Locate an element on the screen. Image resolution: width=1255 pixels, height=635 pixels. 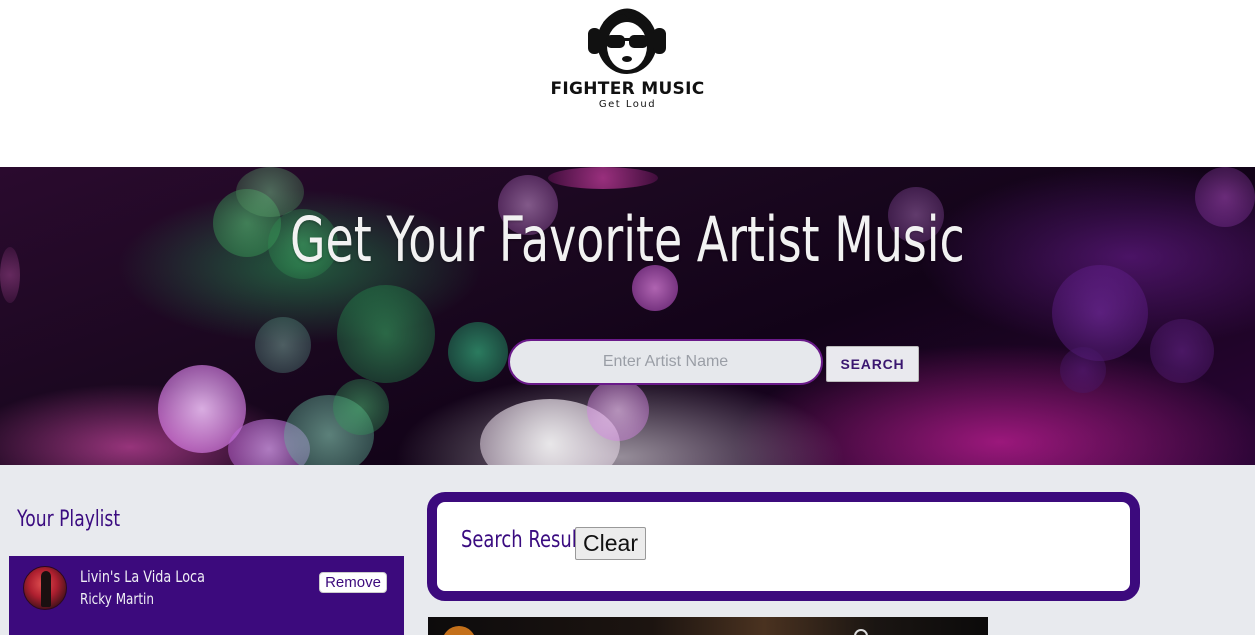
remove-button: Remove is located at coordinates (353, 582).